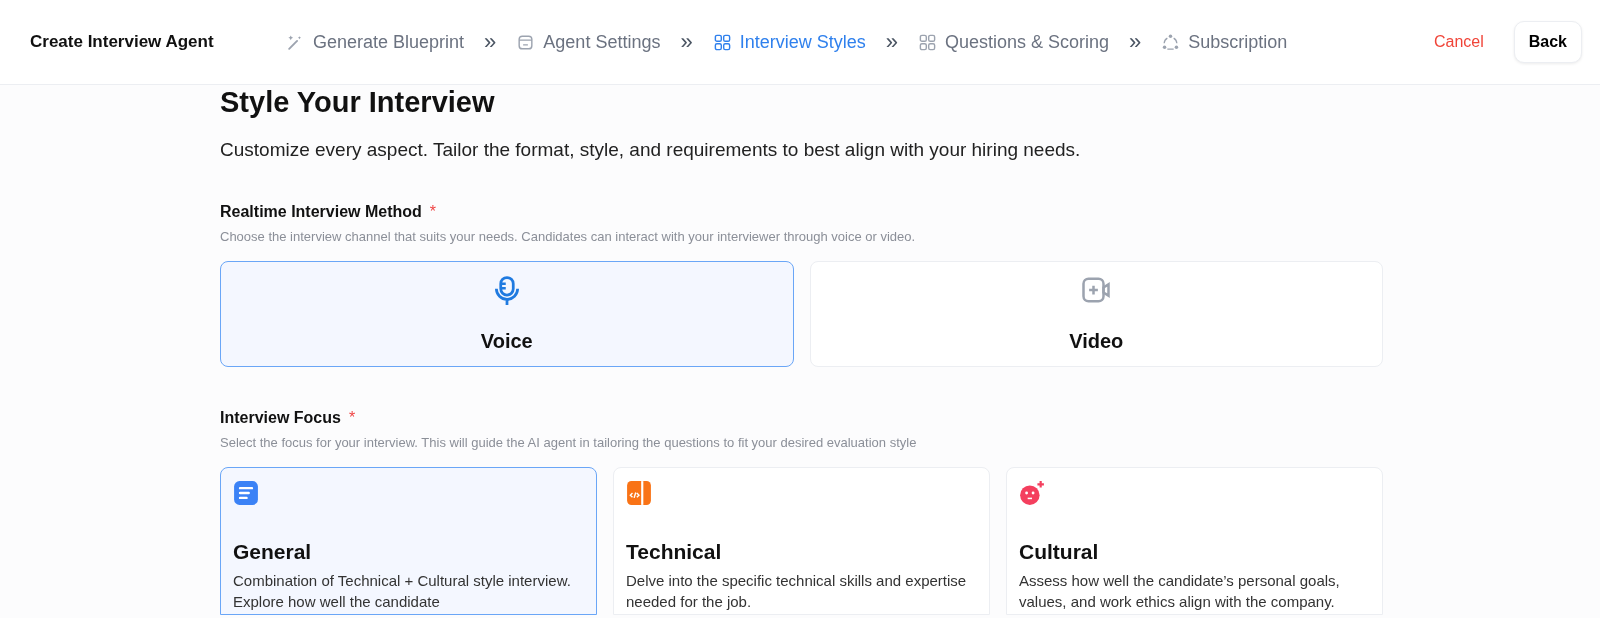 Image resolution: width=1600 pixels, height=618 pixels. I want to click on option-label: Video, so click(1096, 341).